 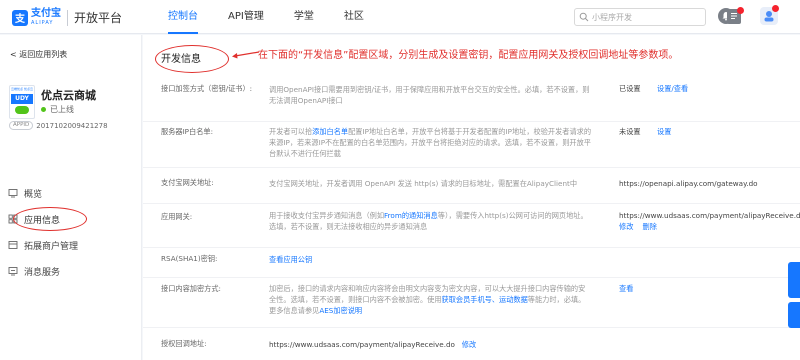 I want to click on nav-community: 社区, so click(x=354, y=17).